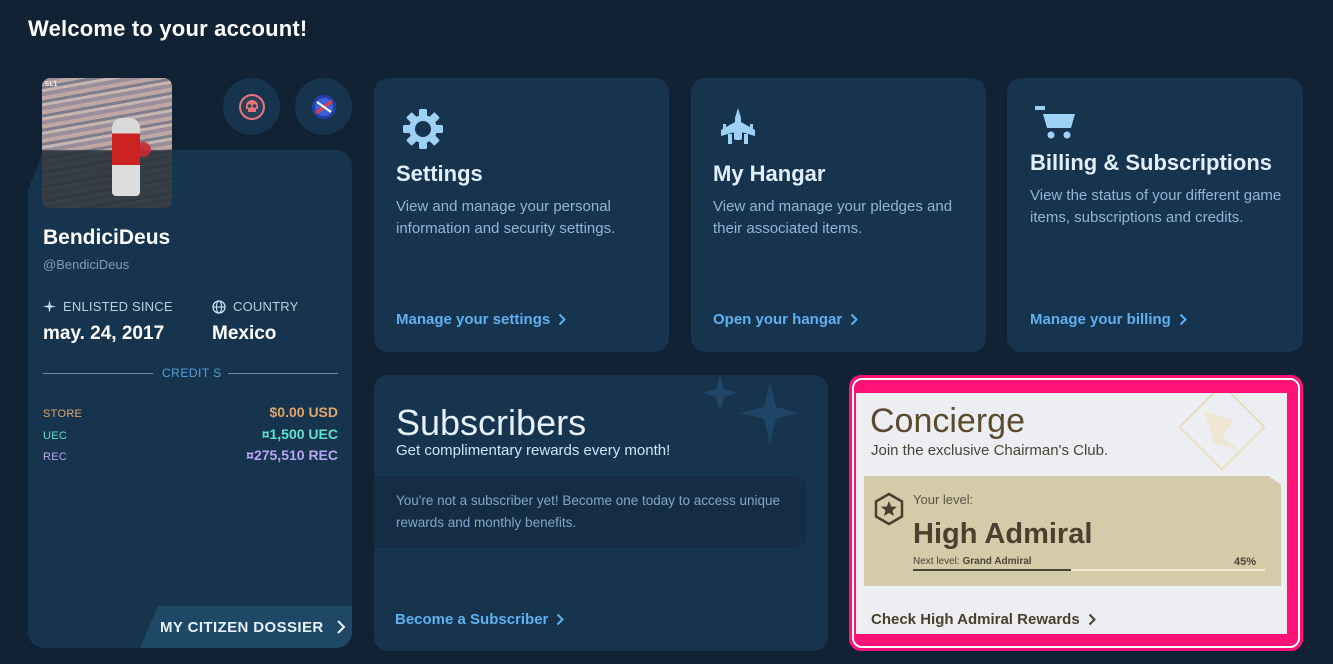  Describe the element at coordinates (244, 333) in the screenshot. I see `country-value: Mexico` at that location.